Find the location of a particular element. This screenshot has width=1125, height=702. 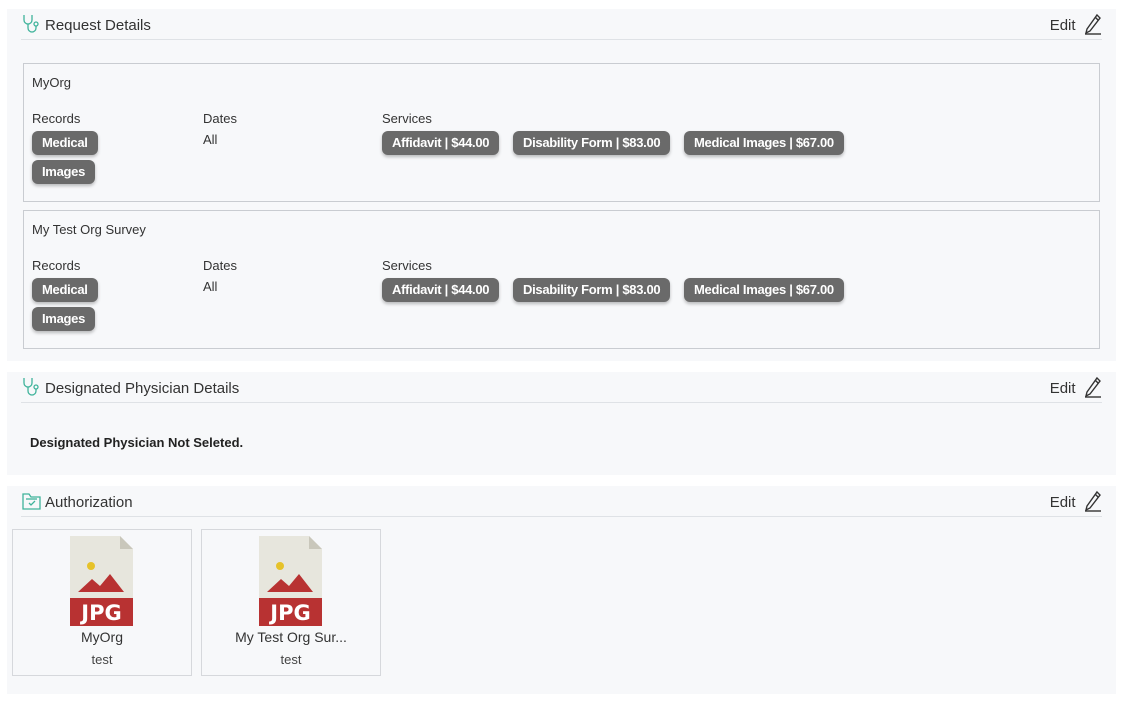

folder-check-icon is located at coordinates (32, 501).